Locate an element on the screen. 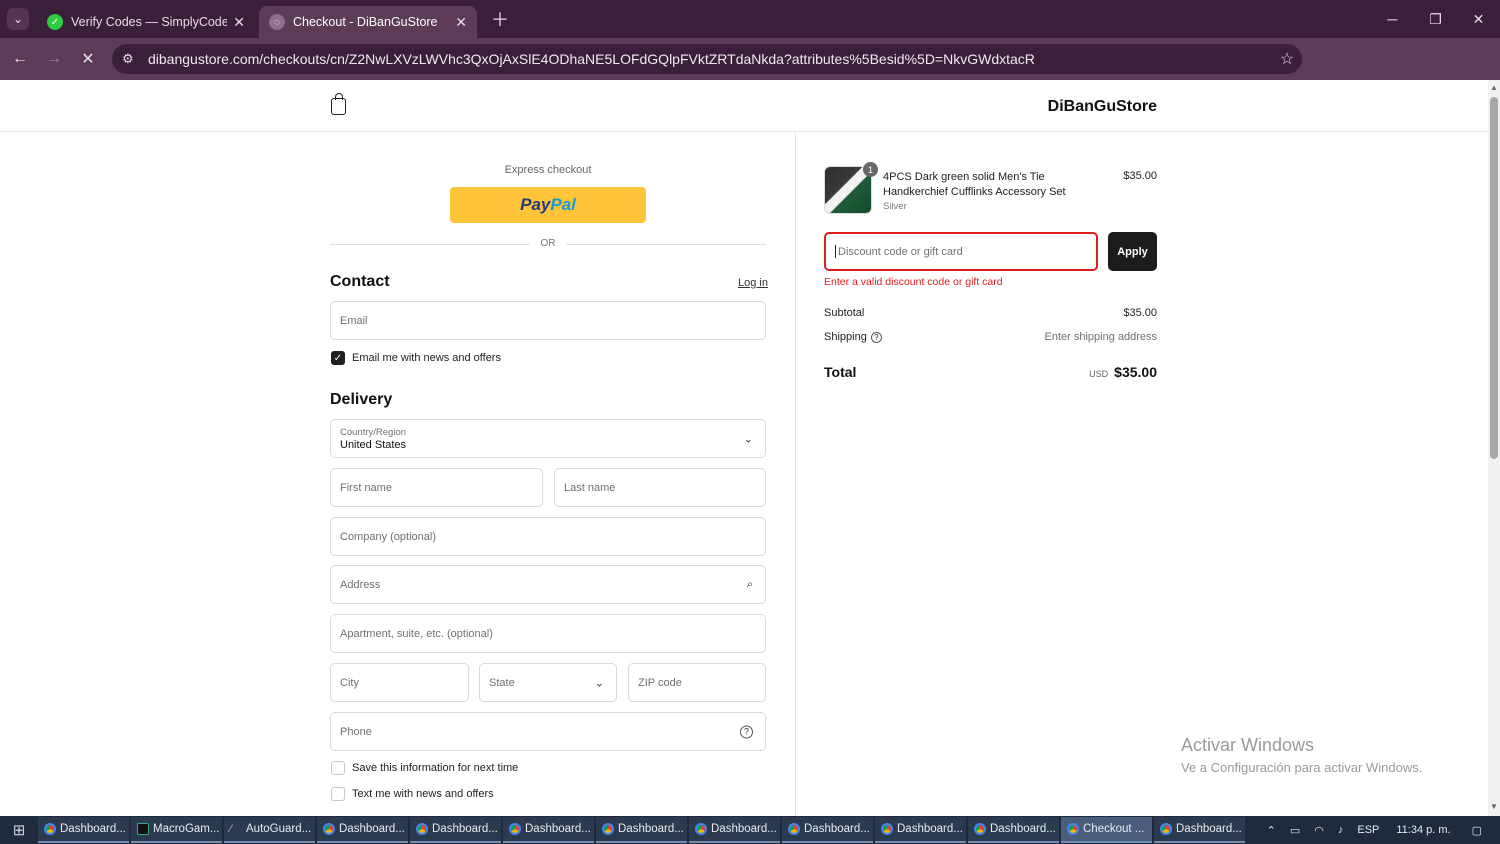  bookmark-star-icon: ☆ is located at coordinates (1287, 59).